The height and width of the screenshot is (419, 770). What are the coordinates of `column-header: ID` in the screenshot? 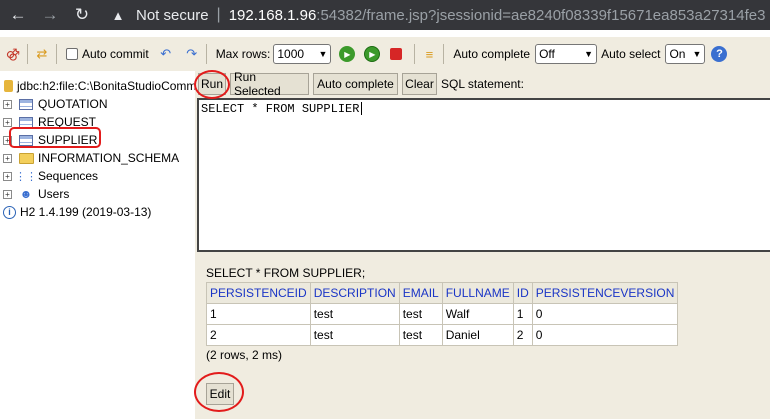 It's located at (522, 293).